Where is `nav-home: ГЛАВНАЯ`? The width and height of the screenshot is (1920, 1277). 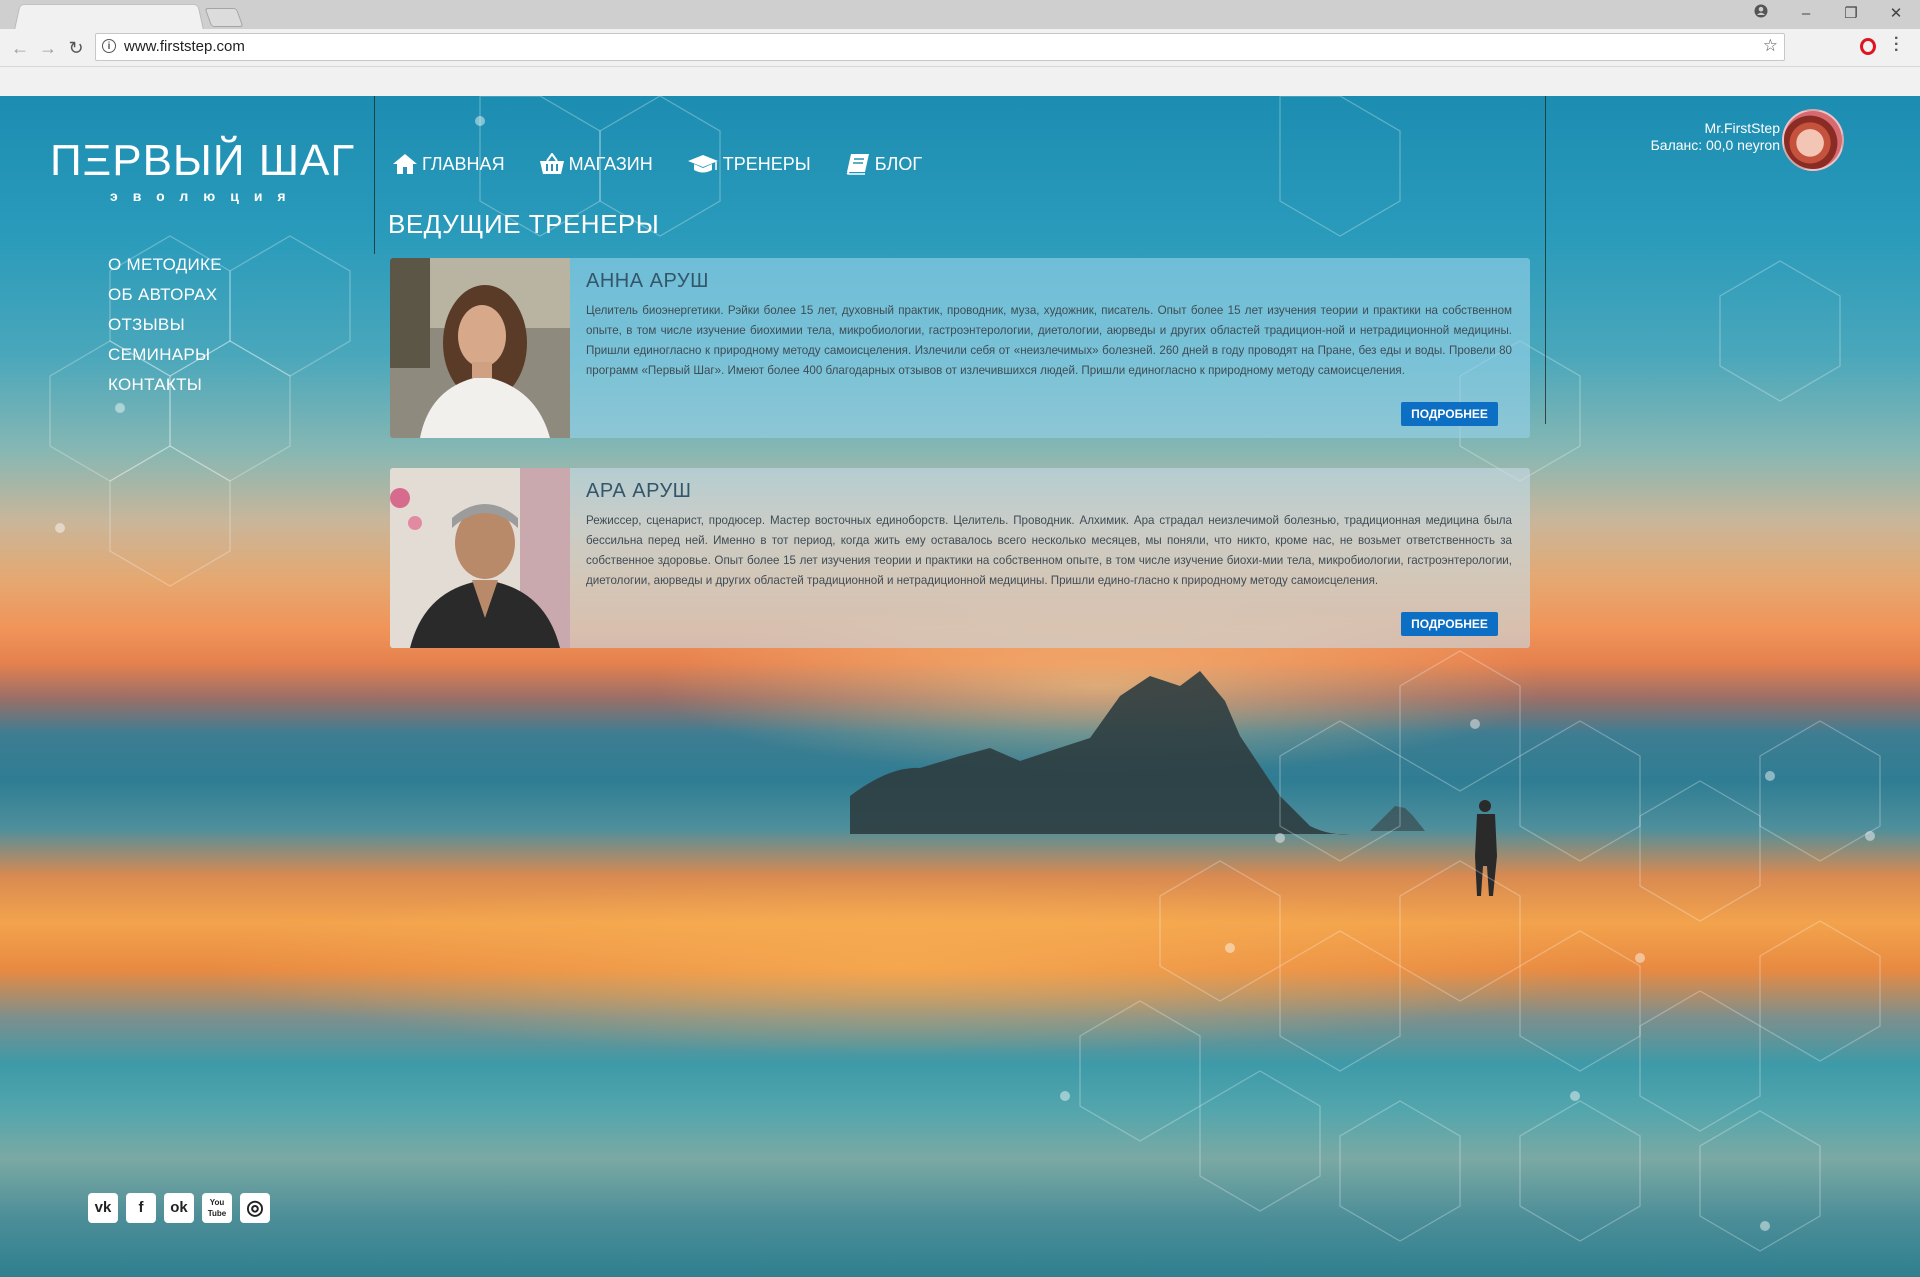 nav-home: ГЛАВНАЯ is located at coordinates (448, 164).